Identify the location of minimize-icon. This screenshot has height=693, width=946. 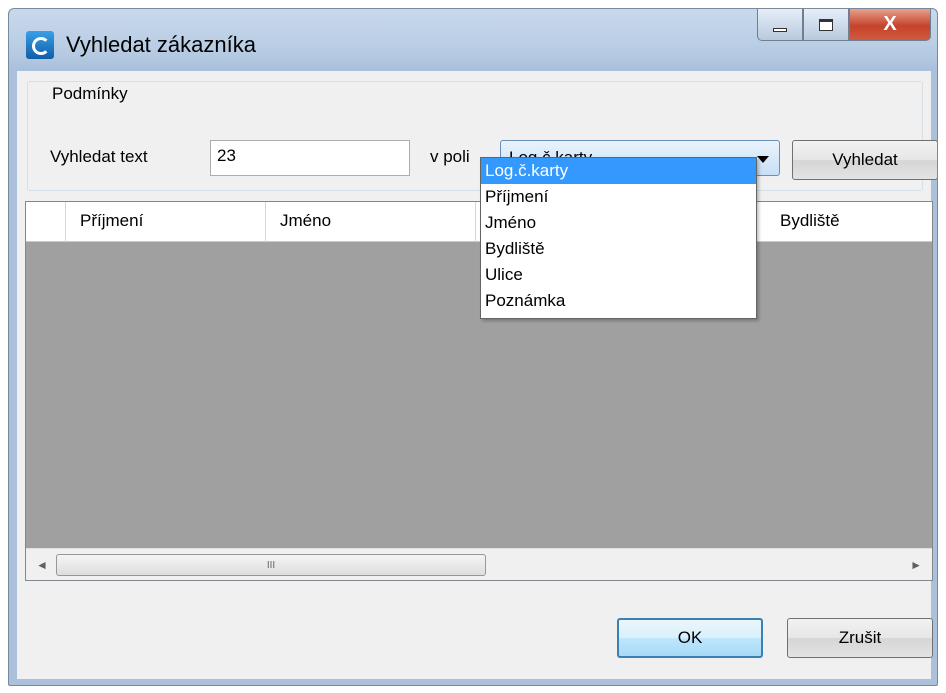
(780, 29).